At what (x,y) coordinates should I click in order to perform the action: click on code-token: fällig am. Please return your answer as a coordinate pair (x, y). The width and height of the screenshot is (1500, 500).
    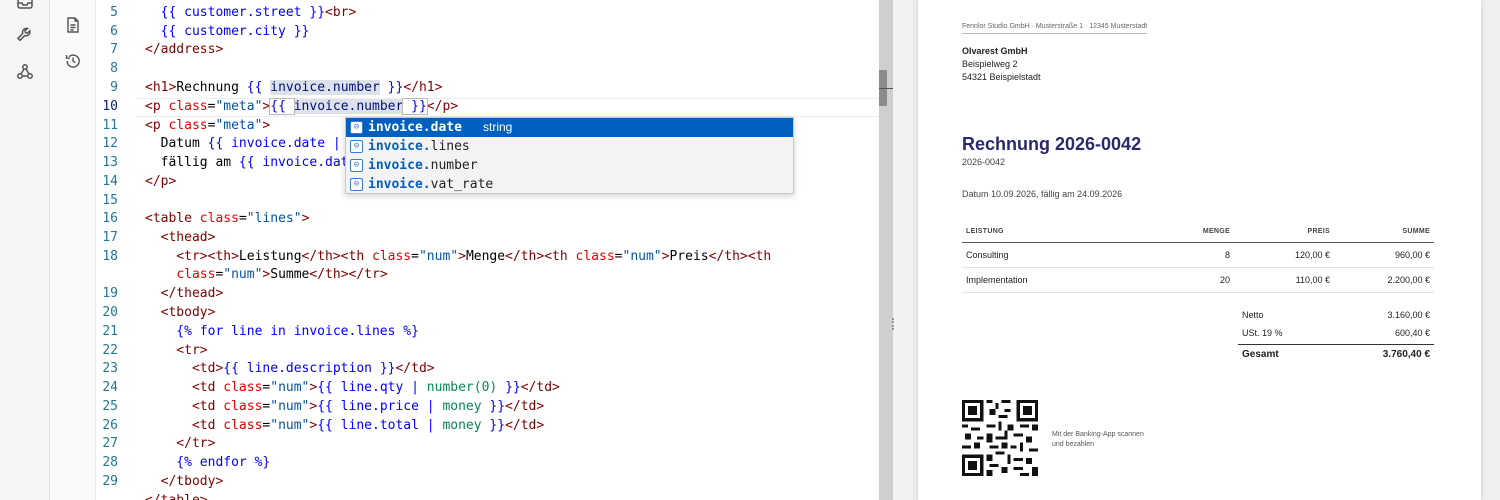
    Looking at the image, I should click on (192, 162).